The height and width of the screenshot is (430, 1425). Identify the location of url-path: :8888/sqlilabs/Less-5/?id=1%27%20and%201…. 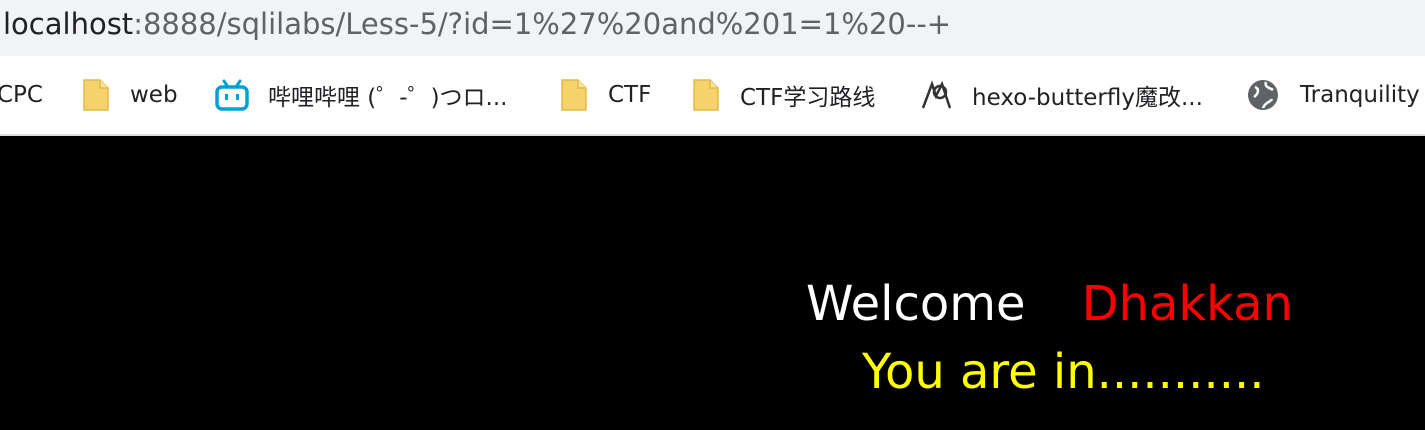
(542, 24).